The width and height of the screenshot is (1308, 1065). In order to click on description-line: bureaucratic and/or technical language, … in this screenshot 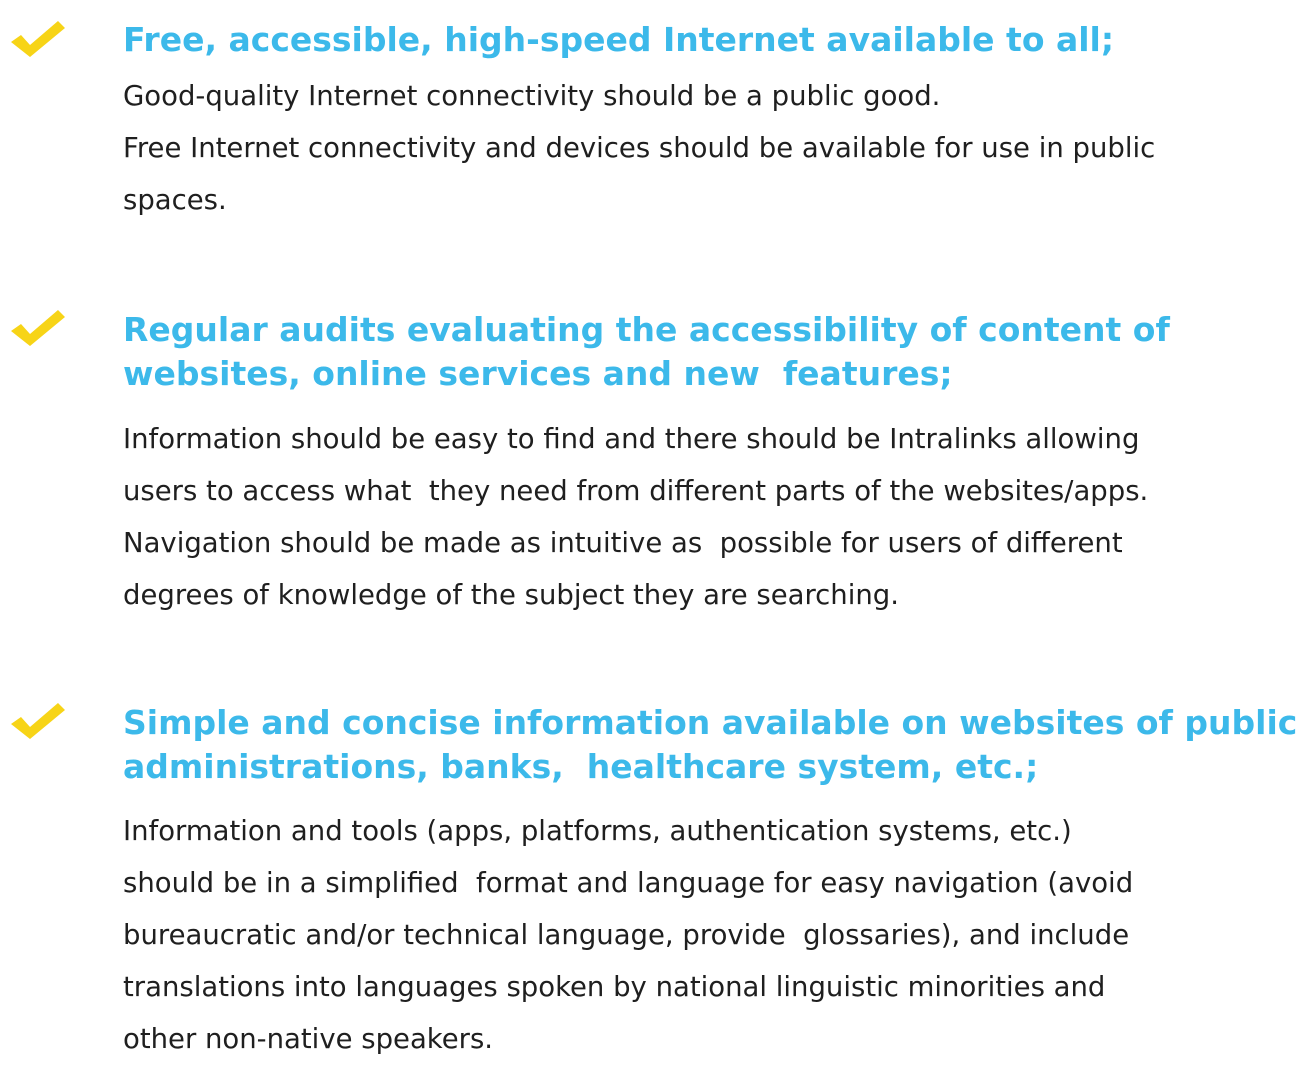, I will do `click(626, 935)`.